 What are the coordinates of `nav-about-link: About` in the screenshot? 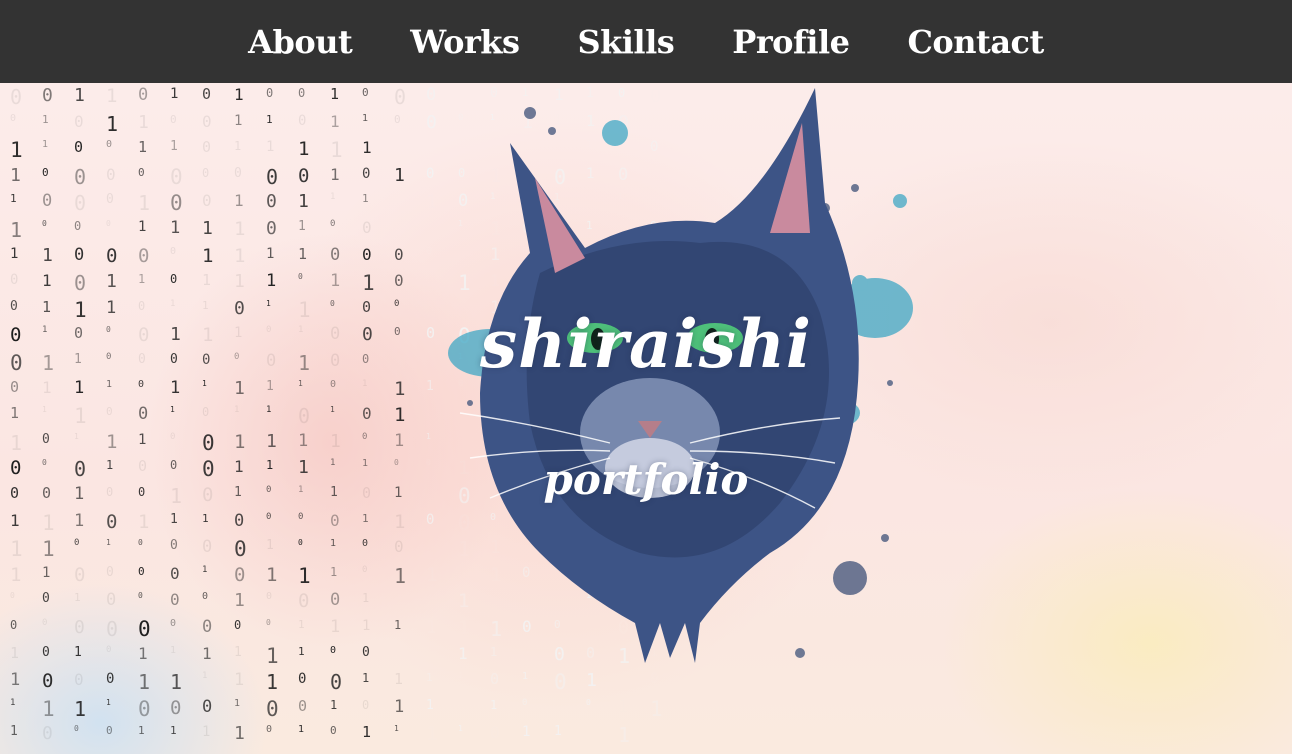 It's located at (300, 42).